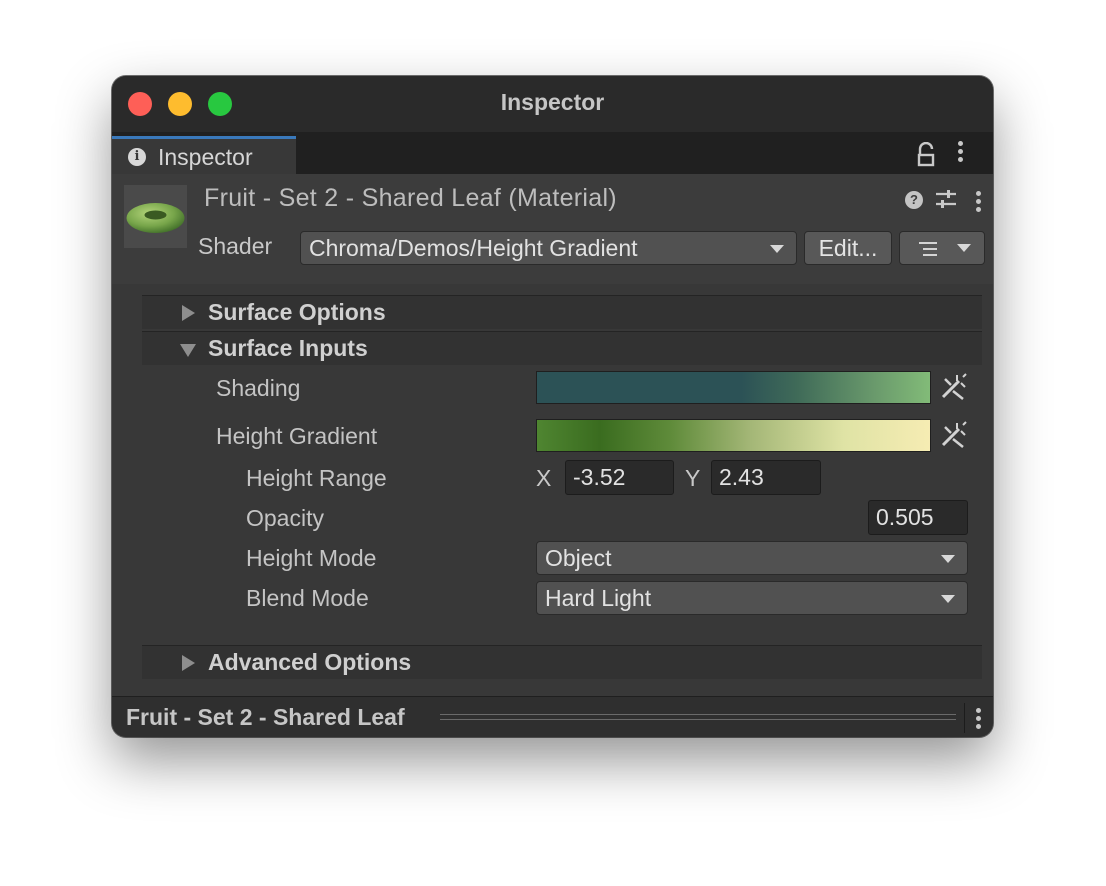 This screenshot has height=886, width=1106. Describe the element at coordinates (258, 388) in the screenshot. I see `shading-label: Shading` at that location.